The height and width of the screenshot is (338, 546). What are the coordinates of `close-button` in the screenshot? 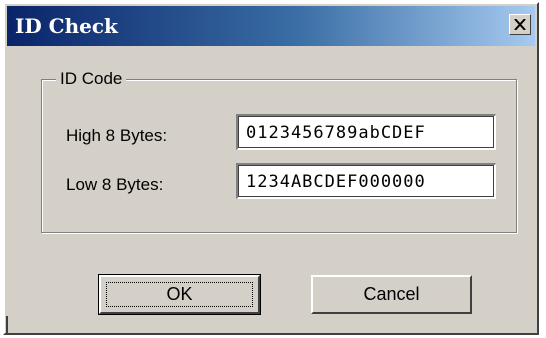 It's located at (520, 24).